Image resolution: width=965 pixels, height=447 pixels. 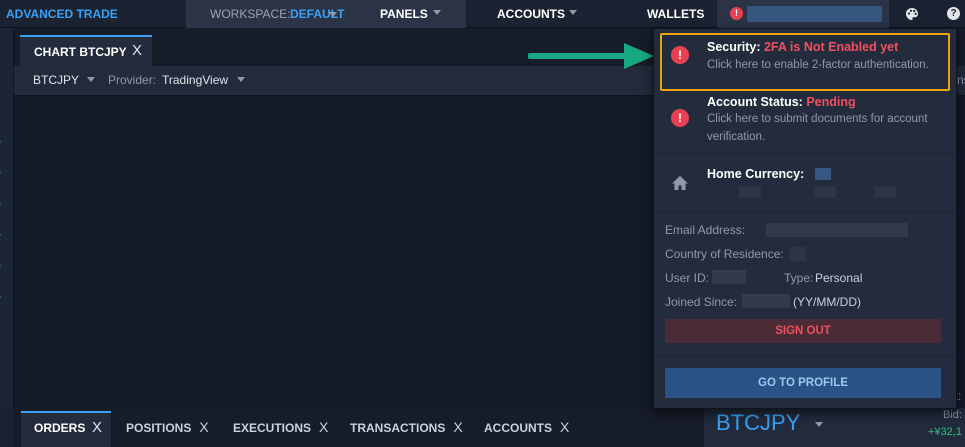 I want to click on home-currency-title: Home Currency:, so click(x=756, y=174).